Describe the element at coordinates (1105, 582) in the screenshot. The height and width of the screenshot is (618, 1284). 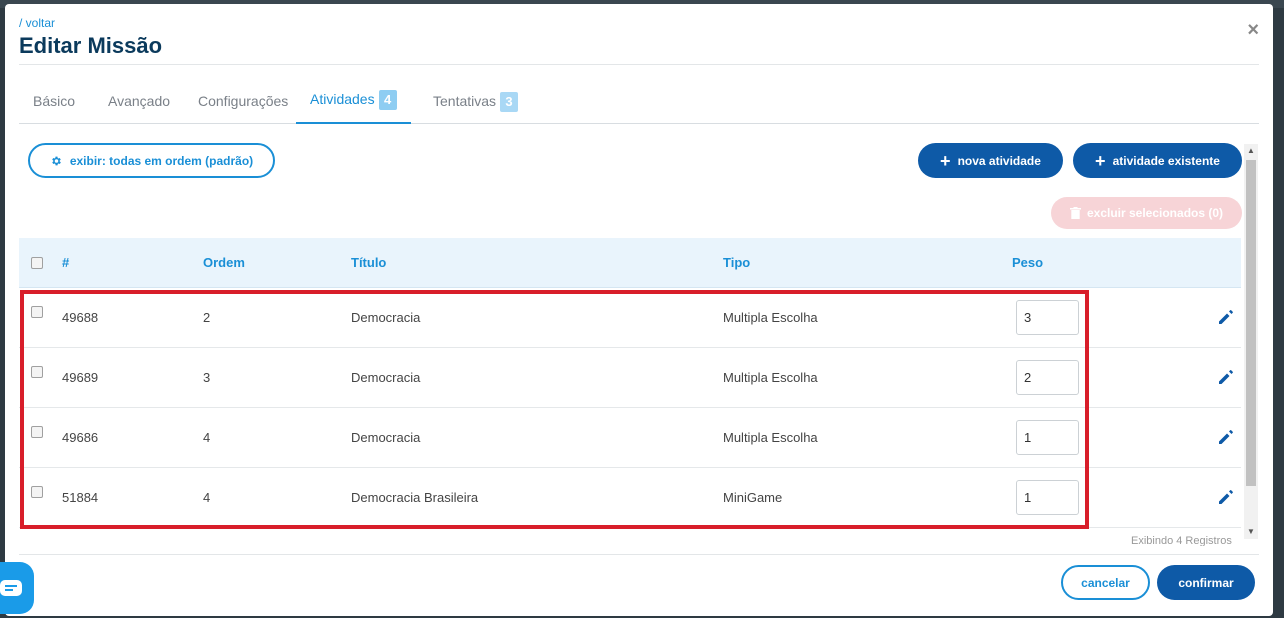
I see `cancel-button: cancelar` at that location.